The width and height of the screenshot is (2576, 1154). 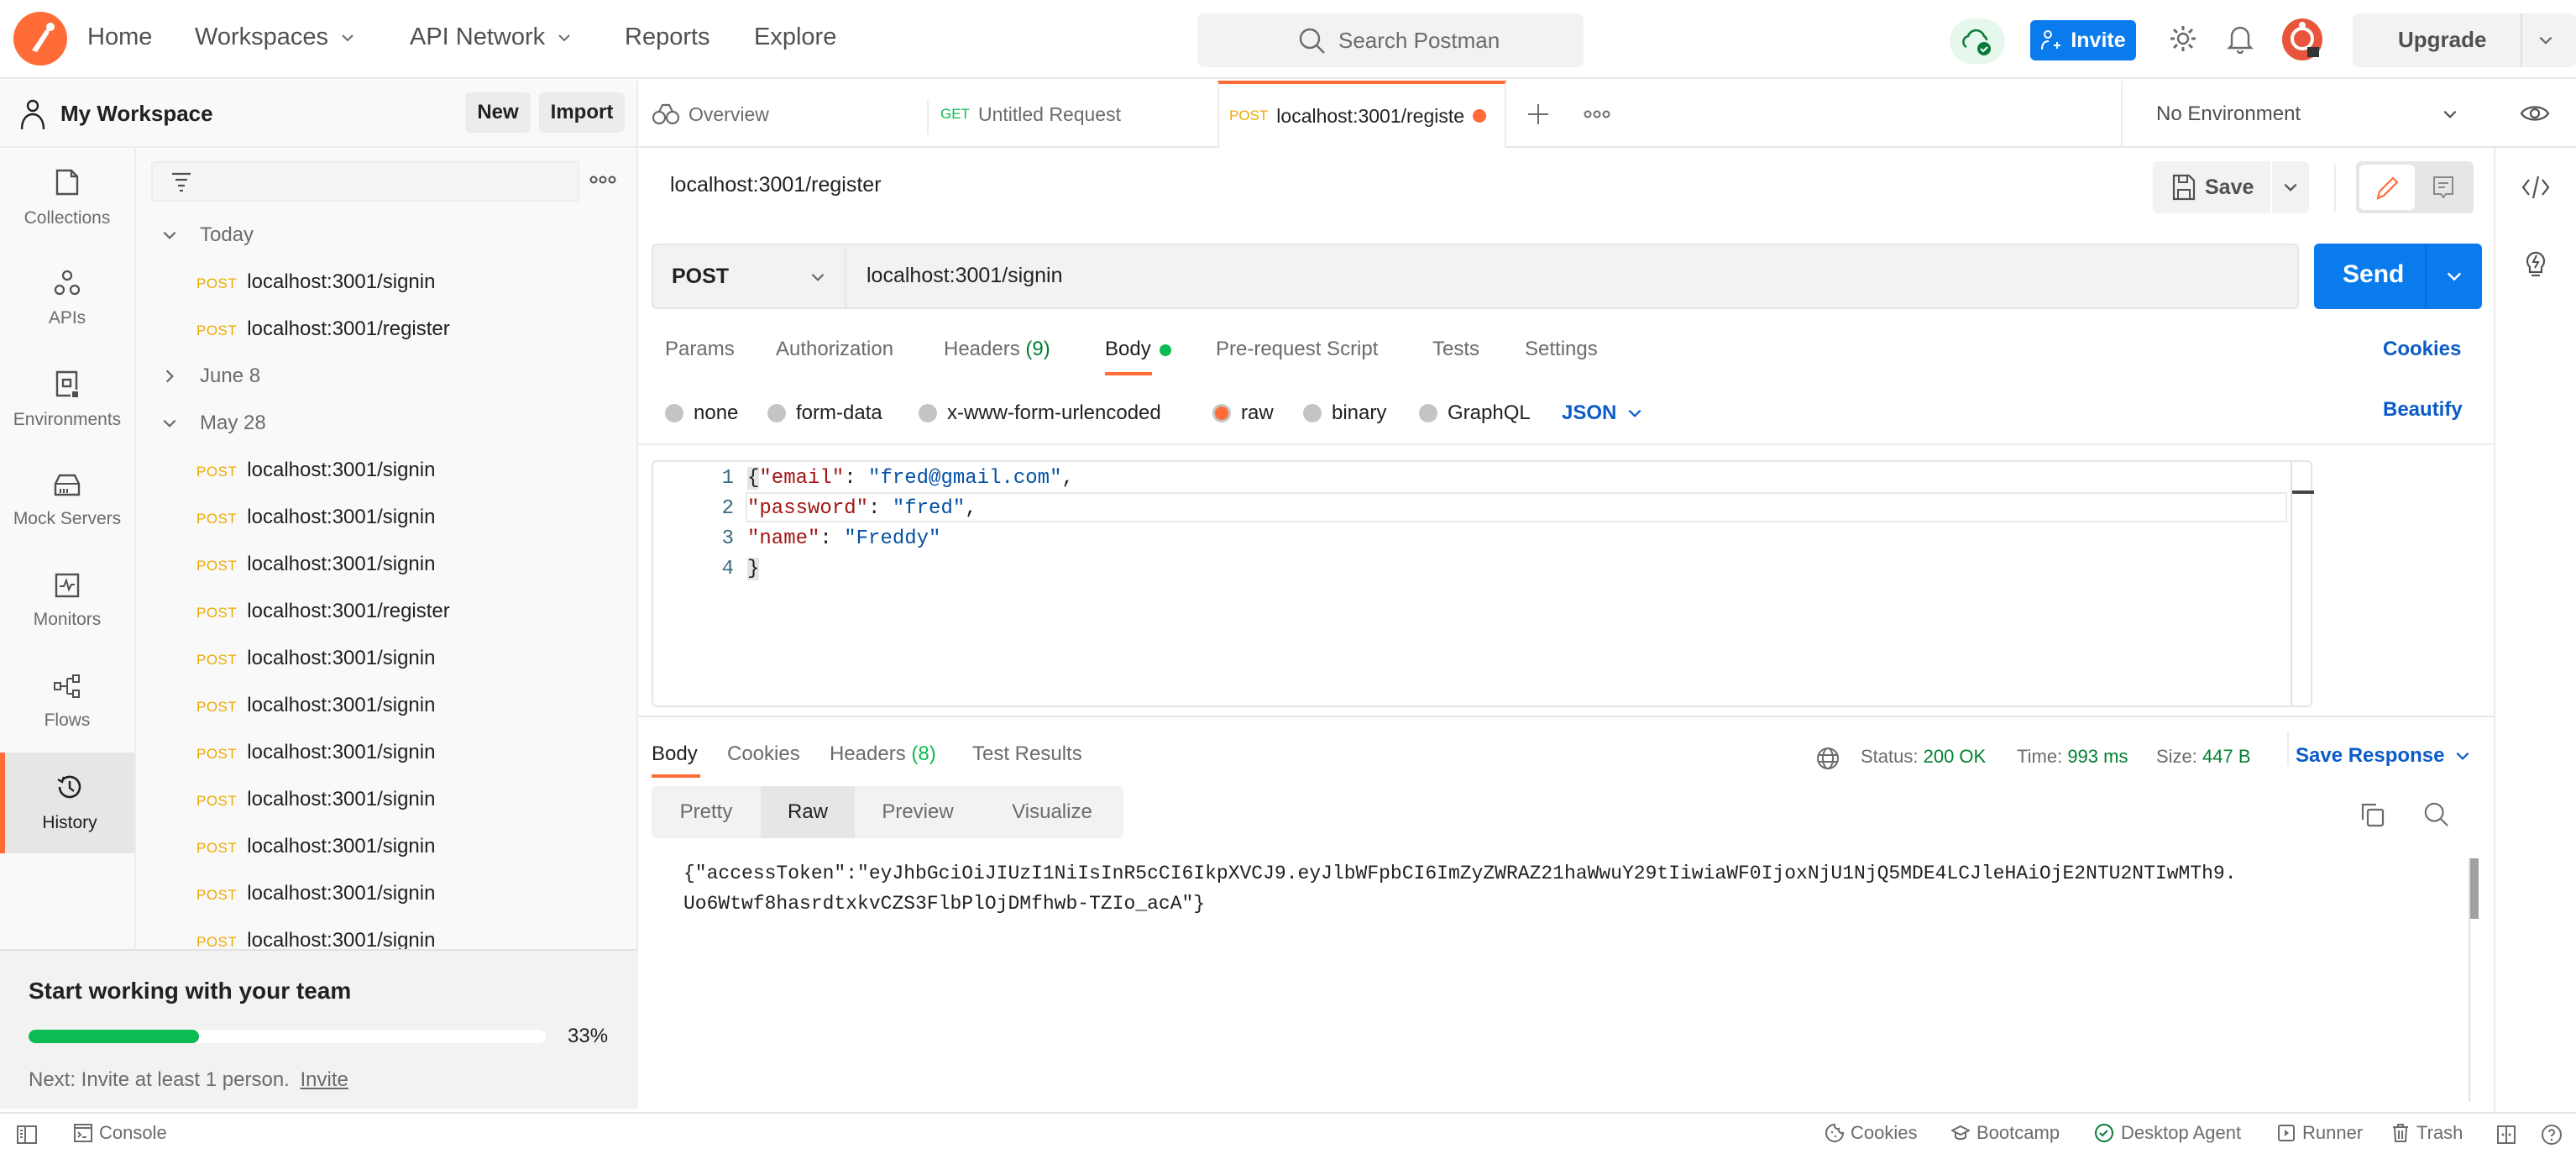 What do you see at coordinates (40, 39) in the screenshot?
I see `postman-logo` at bounding box center [40, 39].